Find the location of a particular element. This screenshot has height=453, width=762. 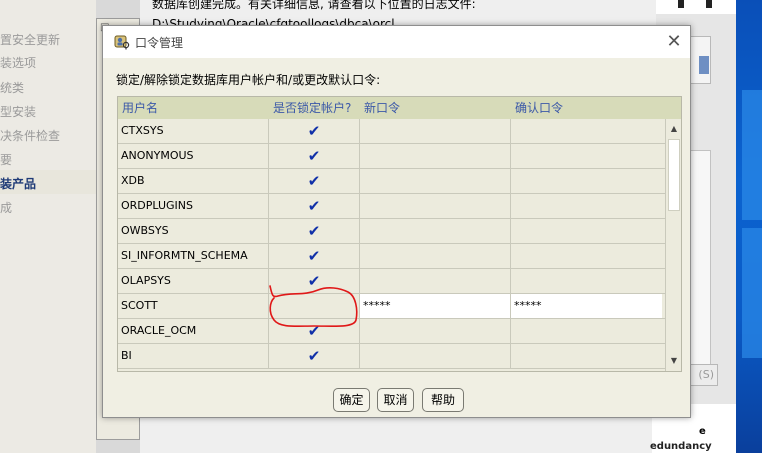

cancel-button: 取消 is located at coordinates (395, 400).